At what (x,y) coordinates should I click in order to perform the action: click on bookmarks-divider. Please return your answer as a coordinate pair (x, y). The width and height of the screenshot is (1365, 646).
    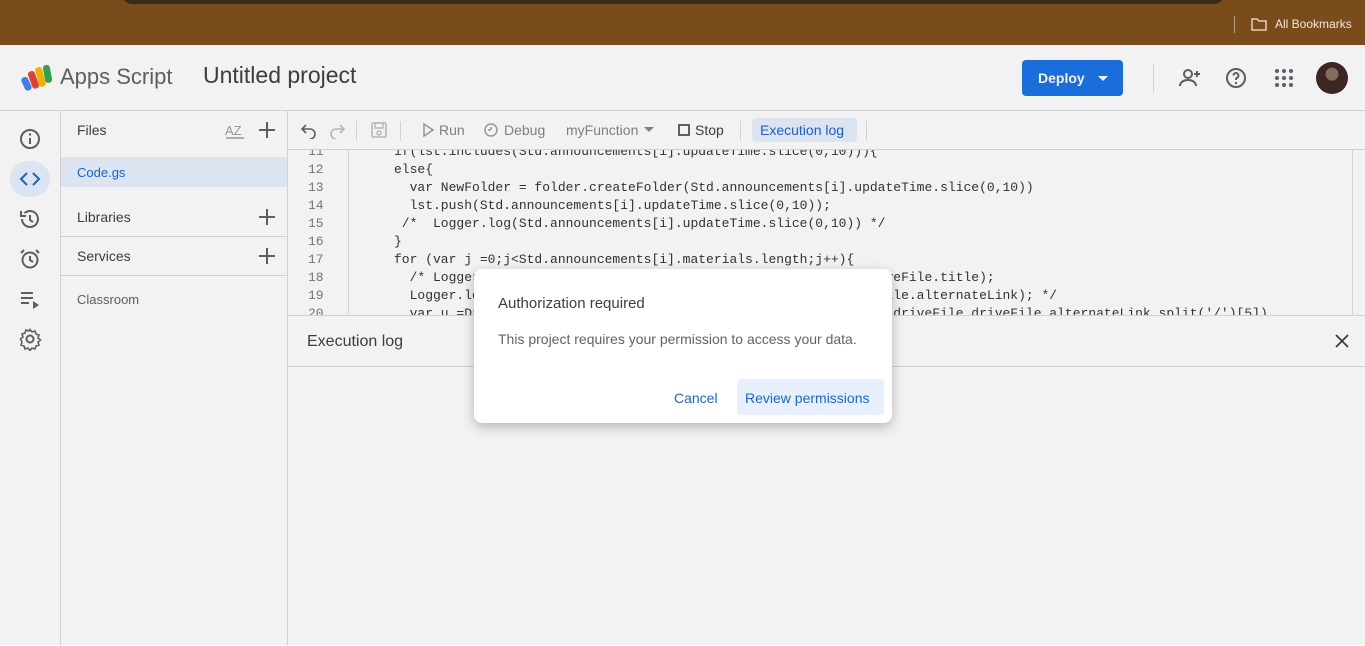
    Looking at the image, I should click on (1234, 24).